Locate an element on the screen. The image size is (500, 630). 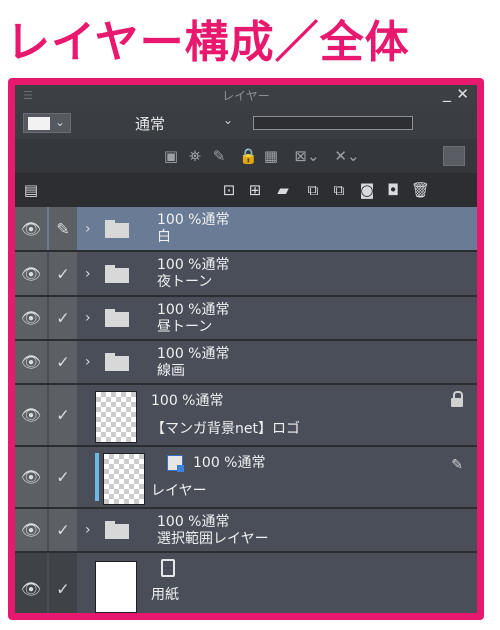
mask-apply-icon: ◘ is located at coordinates (393, 190).